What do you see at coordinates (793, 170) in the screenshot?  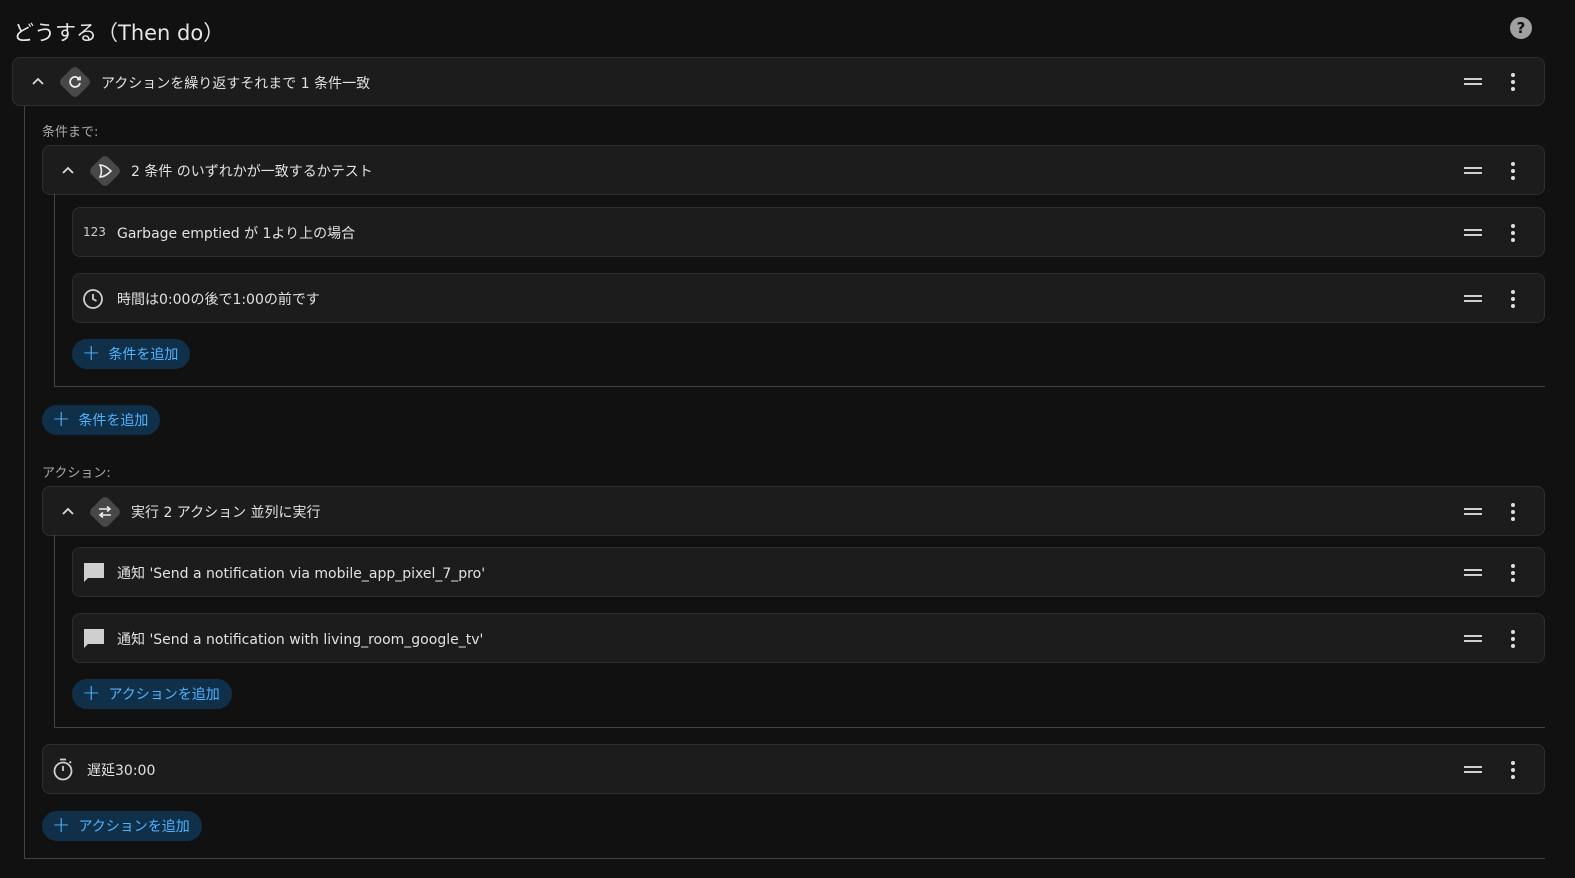 I see `or-condition-card: 2 条件 のいずれかが一致するかテスト` at bounding box center [793, 170].